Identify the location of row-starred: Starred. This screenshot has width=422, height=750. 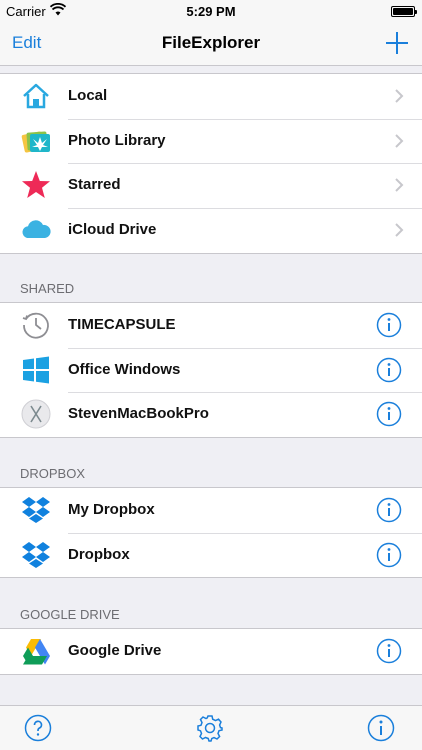
(211, 185).